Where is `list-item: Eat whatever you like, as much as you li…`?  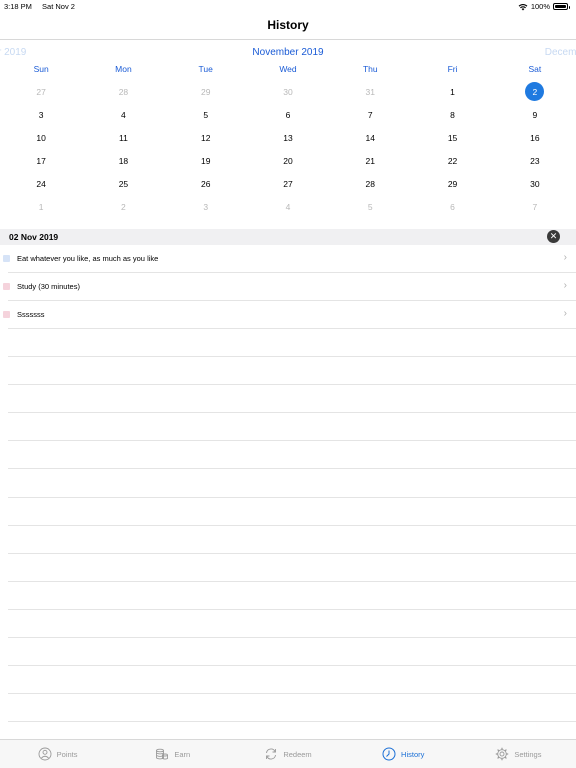
list-item: Eat whatever you like, as much as you li… is located at coordinates (289, 259).